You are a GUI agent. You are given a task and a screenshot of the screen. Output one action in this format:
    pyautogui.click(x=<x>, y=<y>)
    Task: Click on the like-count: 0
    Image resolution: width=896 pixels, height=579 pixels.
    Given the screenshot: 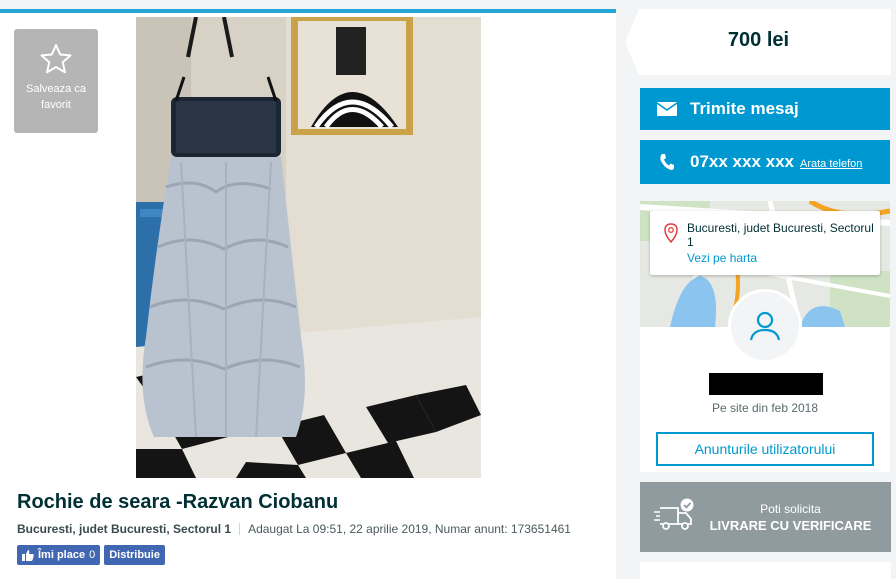 What is the action you would take?
    pyautogui.click(x=92, y=555)
    